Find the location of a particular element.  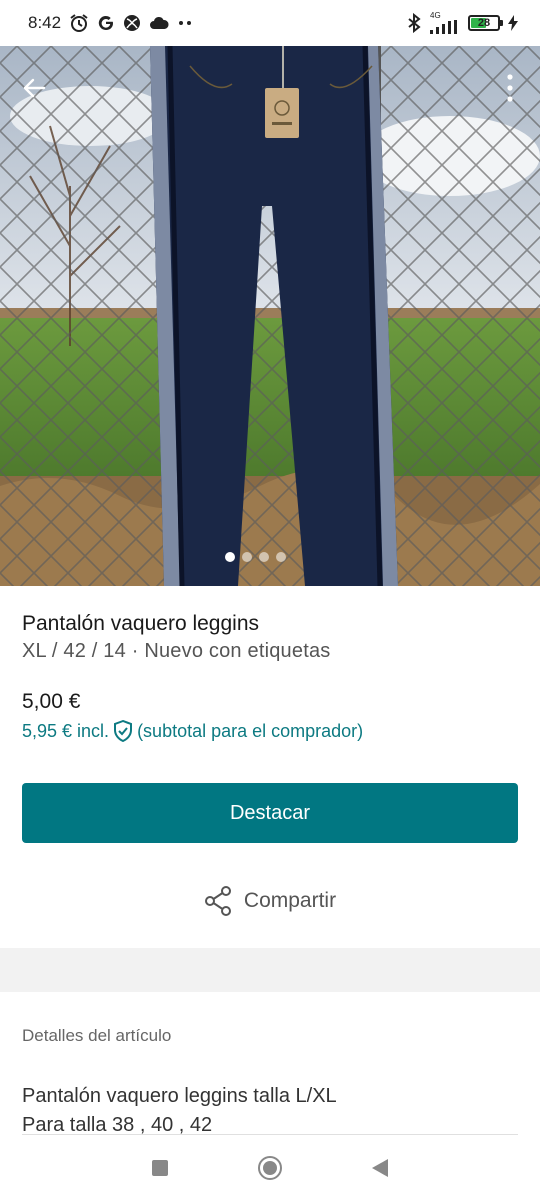

battery-icon: 28 is located at coordinates (485, 23).